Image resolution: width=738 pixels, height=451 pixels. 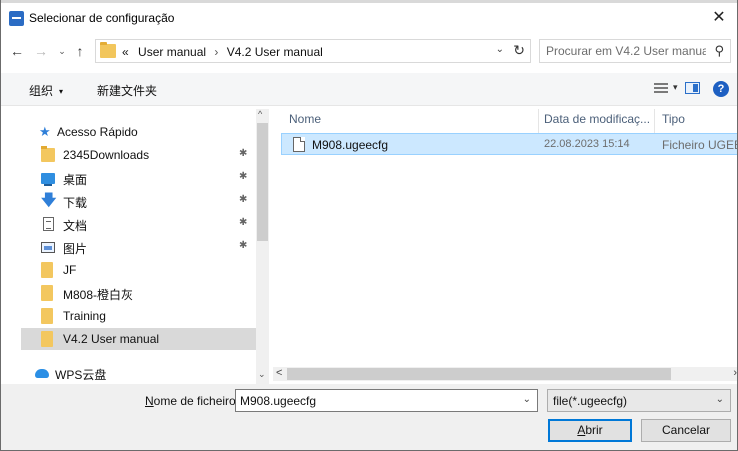 I want to click on sidebar-item-label: 2345Downloads, so click(x=106, y=155).